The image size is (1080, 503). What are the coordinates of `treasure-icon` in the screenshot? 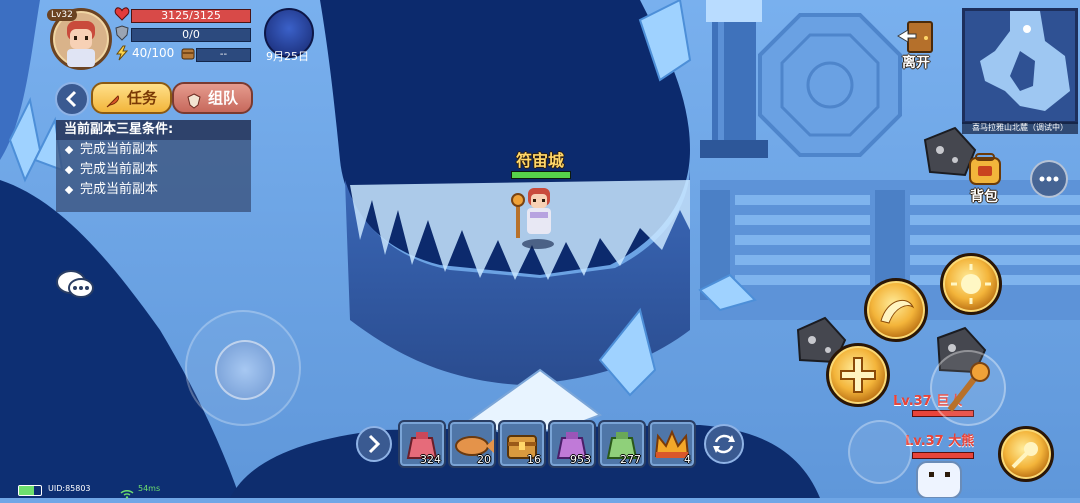 It's located at (188, 53).